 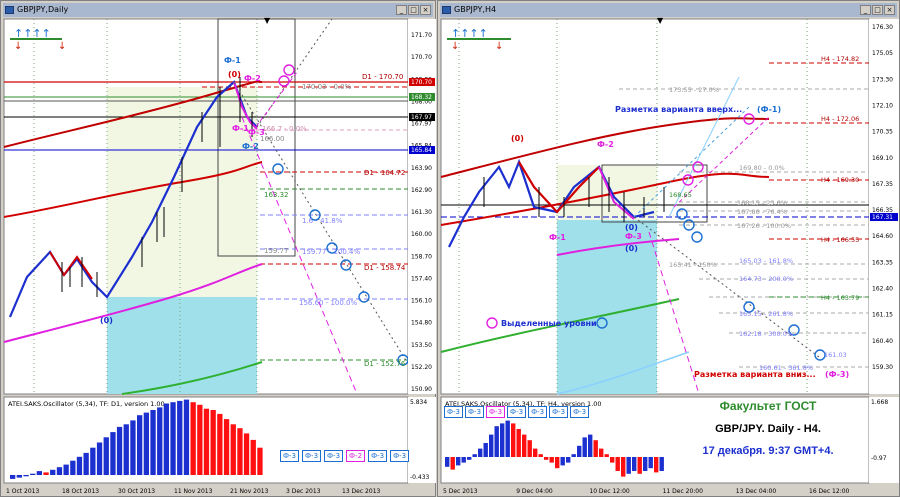 I want to click on label-h4-166: H4 - 166.55, so click(x=840, y=240).